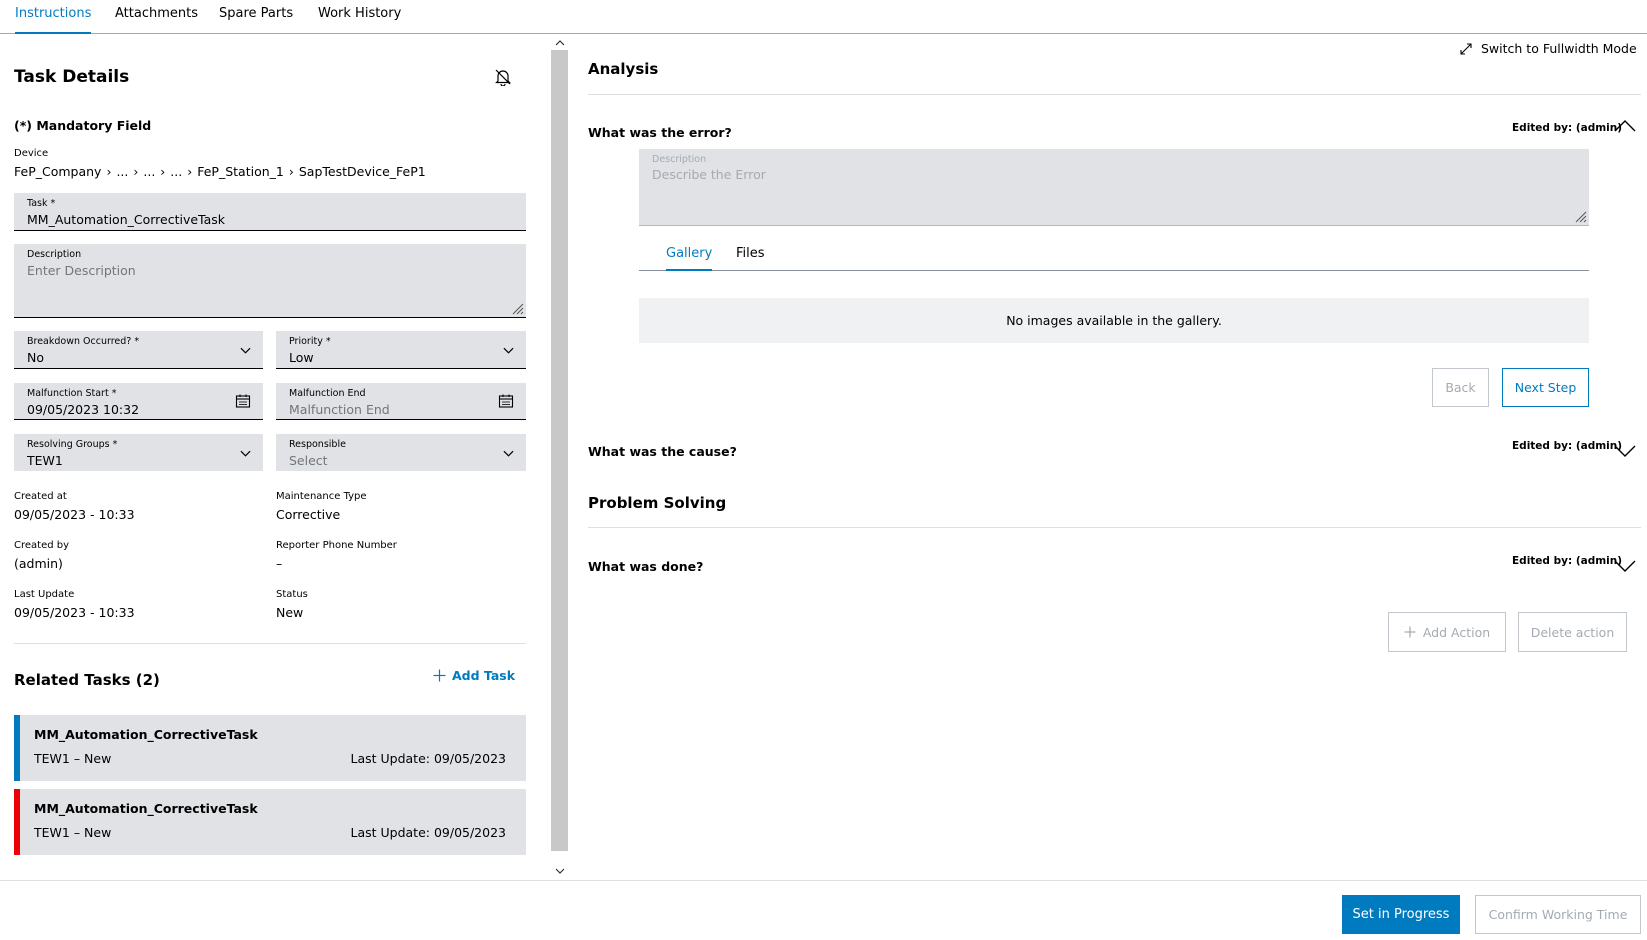  I want to click on chevron-up-icon, so click(1625, 126).